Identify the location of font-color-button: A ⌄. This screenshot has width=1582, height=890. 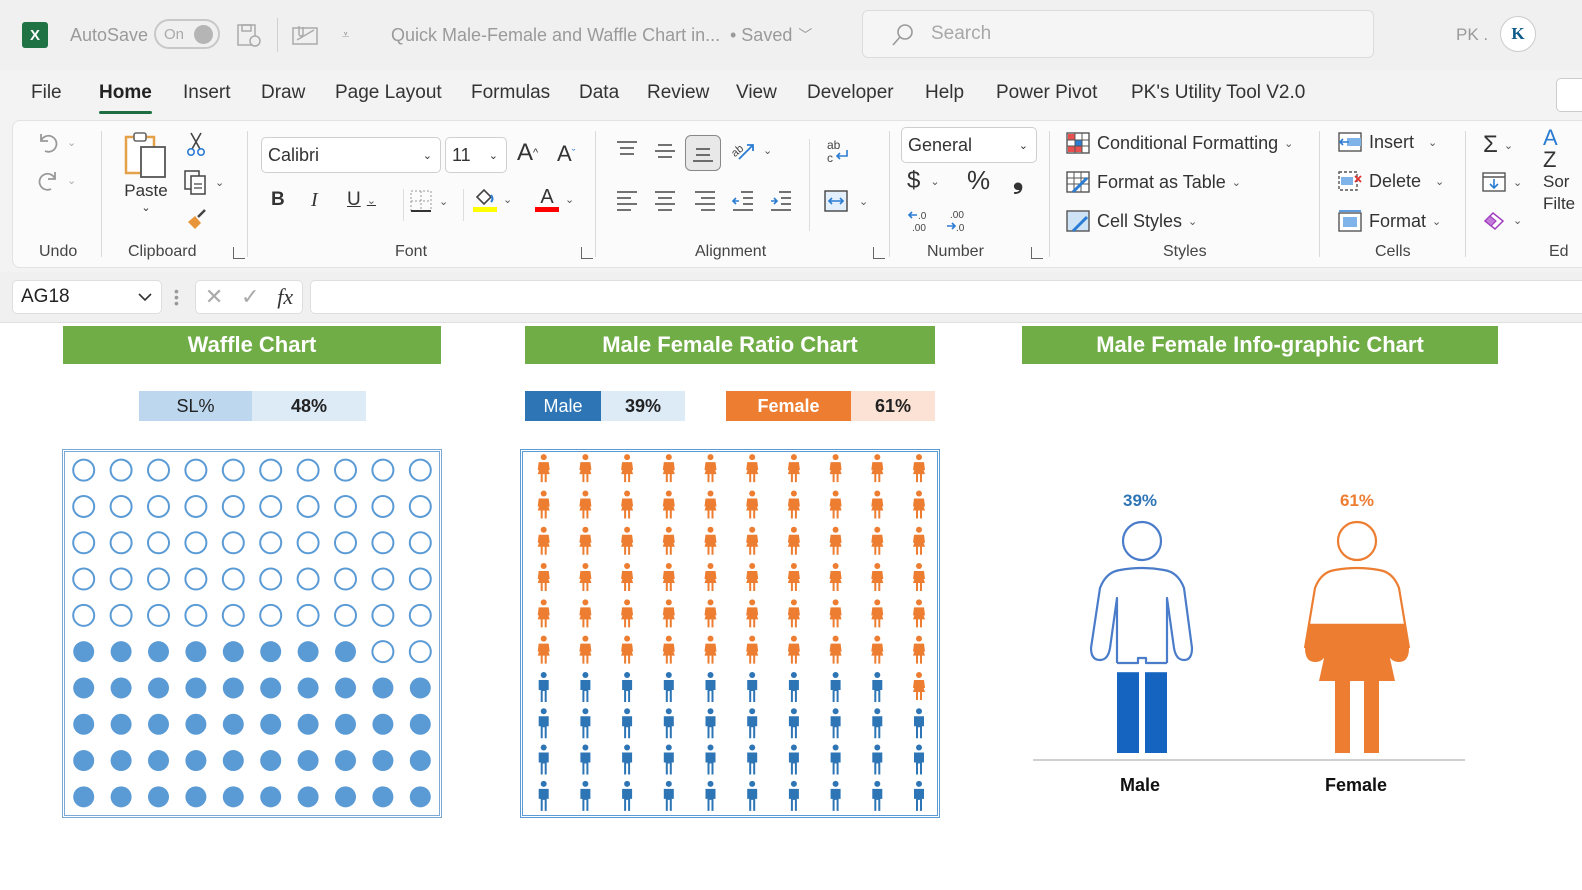
(554, 199).